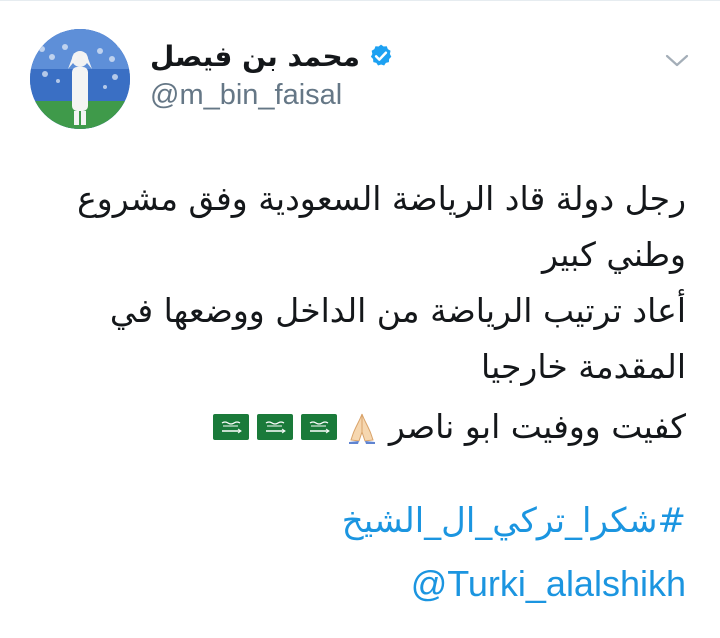 This screenshot has width=720, height=638. I want to click on handle: @m_bin_faisal, so click(272, 95).